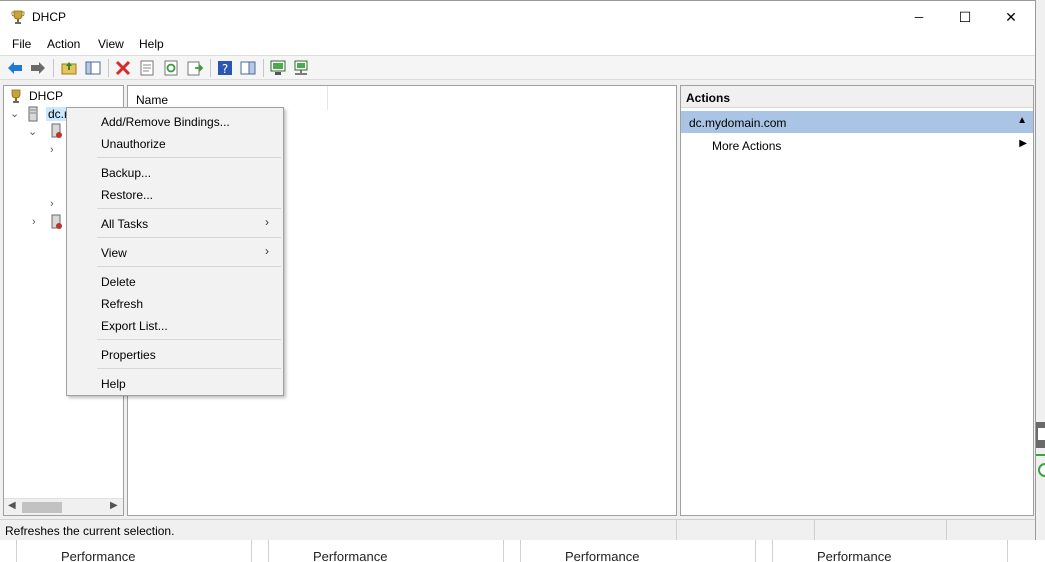 This screenshot has width=1045, height=562. What do you see at coordinates (56, 222) in the screenshot?
I see `ipv6-node-icon` at bounding box center [56, 222].